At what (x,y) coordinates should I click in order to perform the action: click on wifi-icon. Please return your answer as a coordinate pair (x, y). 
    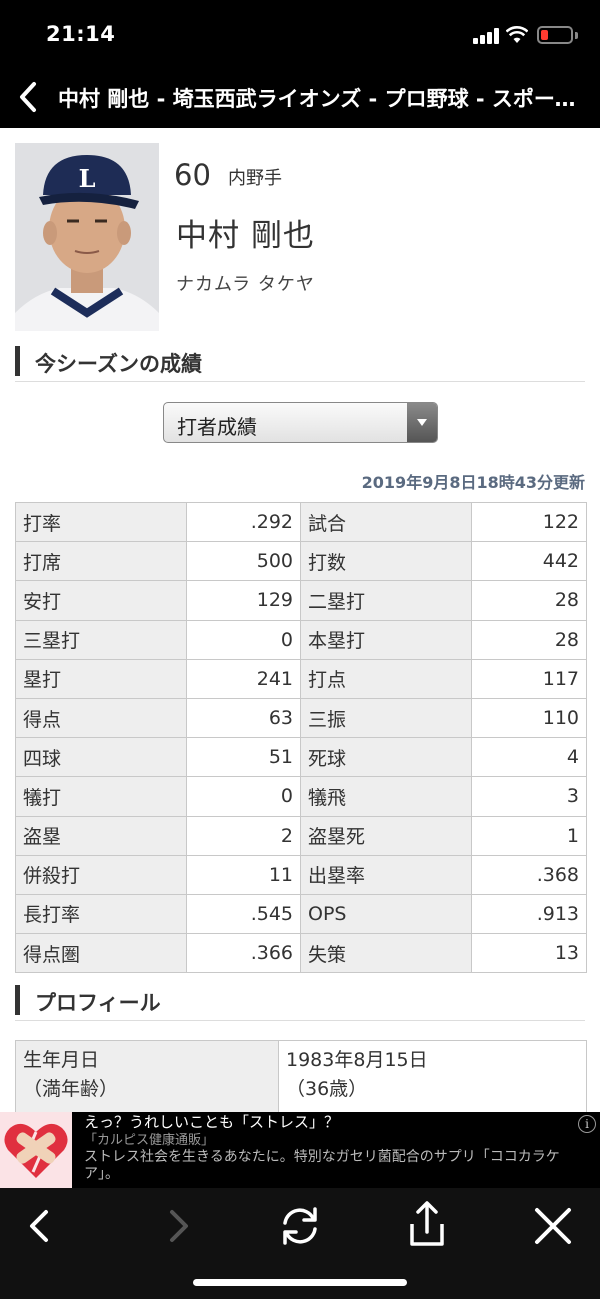
    Looking at the image, I should click on (517, 34).